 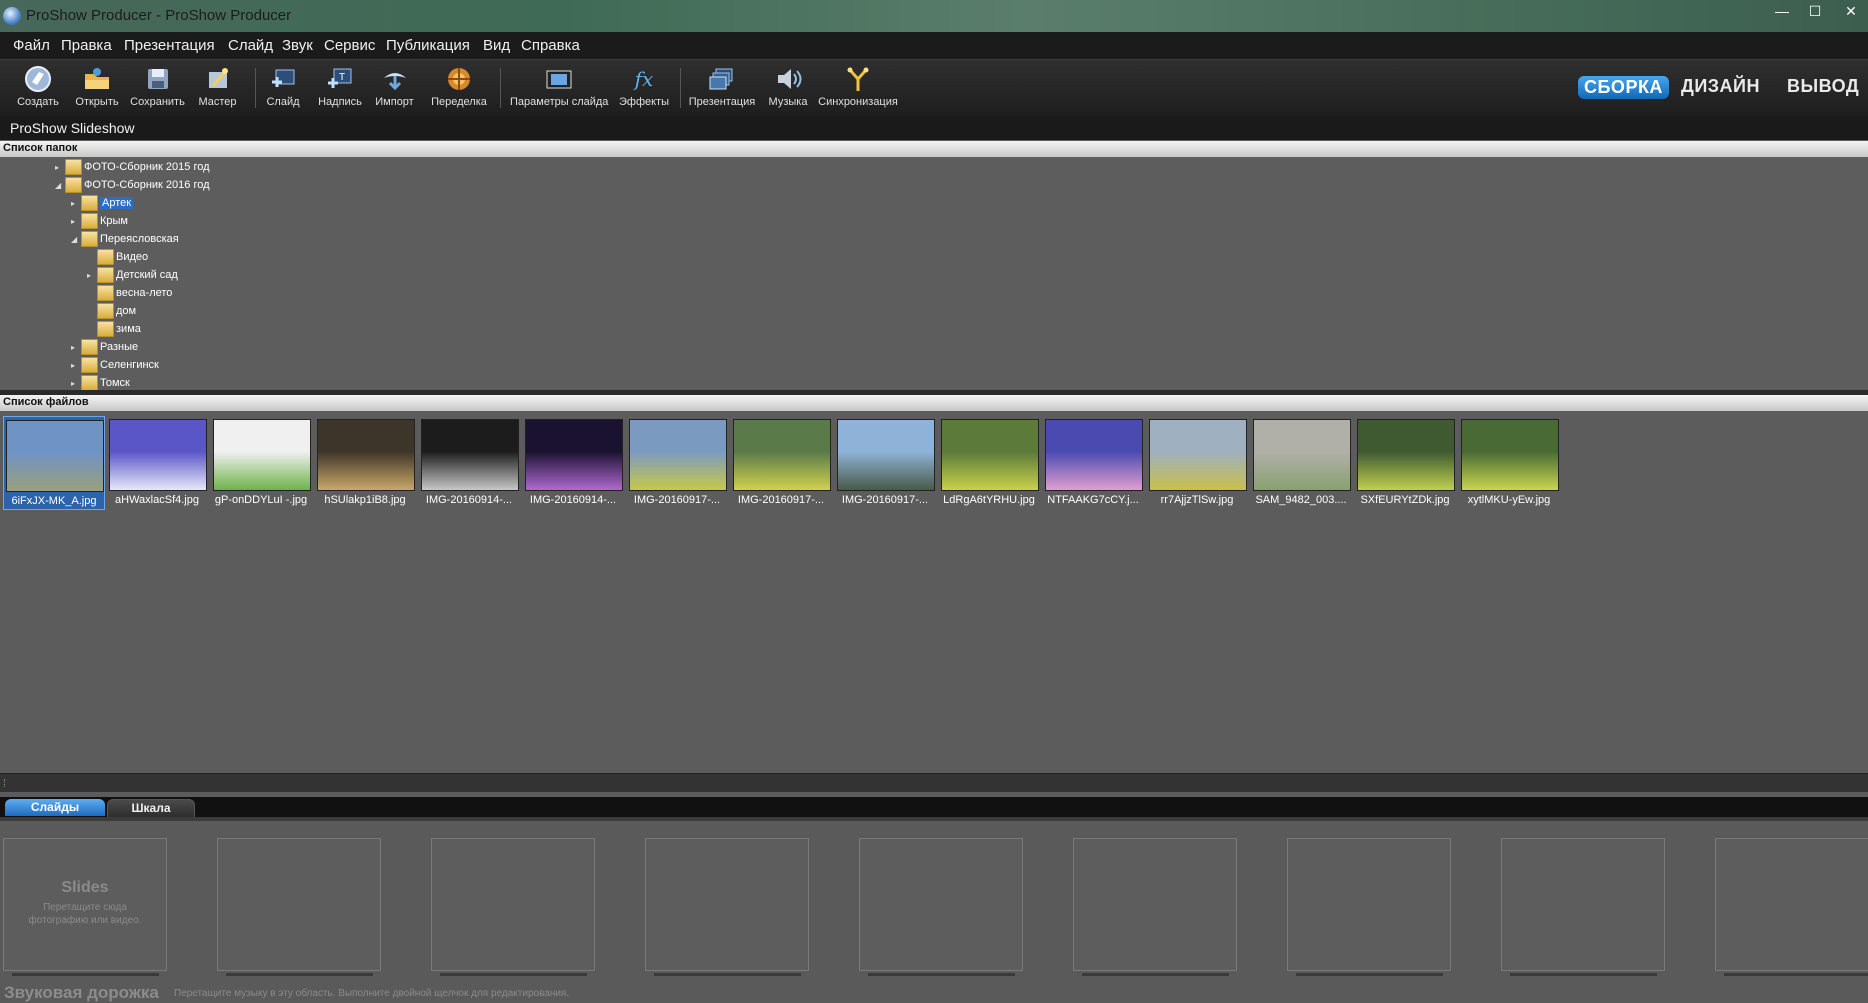 What do you see at coordinates (1405, 500) in the screenshot?
I see `file-name: SXfEURYtZDk.jpg` at bounding box center [1405, 500].